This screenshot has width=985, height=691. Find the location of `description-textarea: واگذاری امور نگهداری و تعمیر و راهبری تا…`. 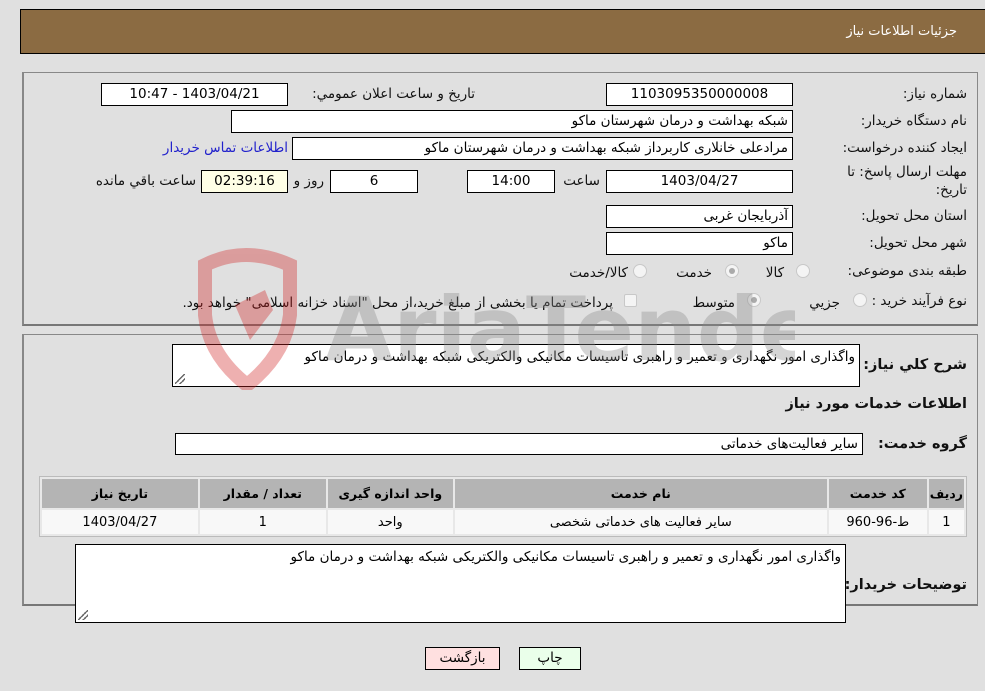

description-textarea: واگذاری امور نگهداری و تعمیر و راهبری تا… is located at coordinates (516, 365).